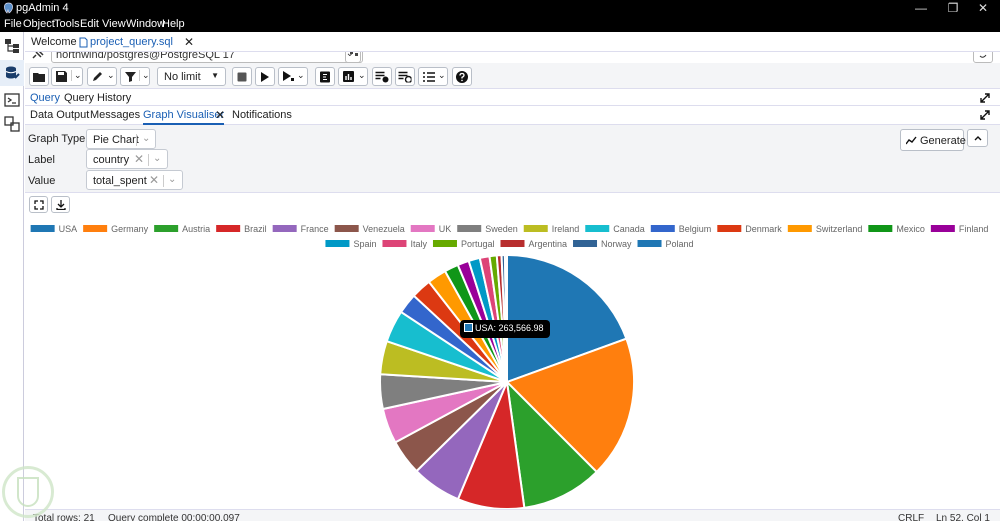 The height and width of the screenshot is (521, 1000). I want to click on legend-label-norway: Norway, so click(616, 244).